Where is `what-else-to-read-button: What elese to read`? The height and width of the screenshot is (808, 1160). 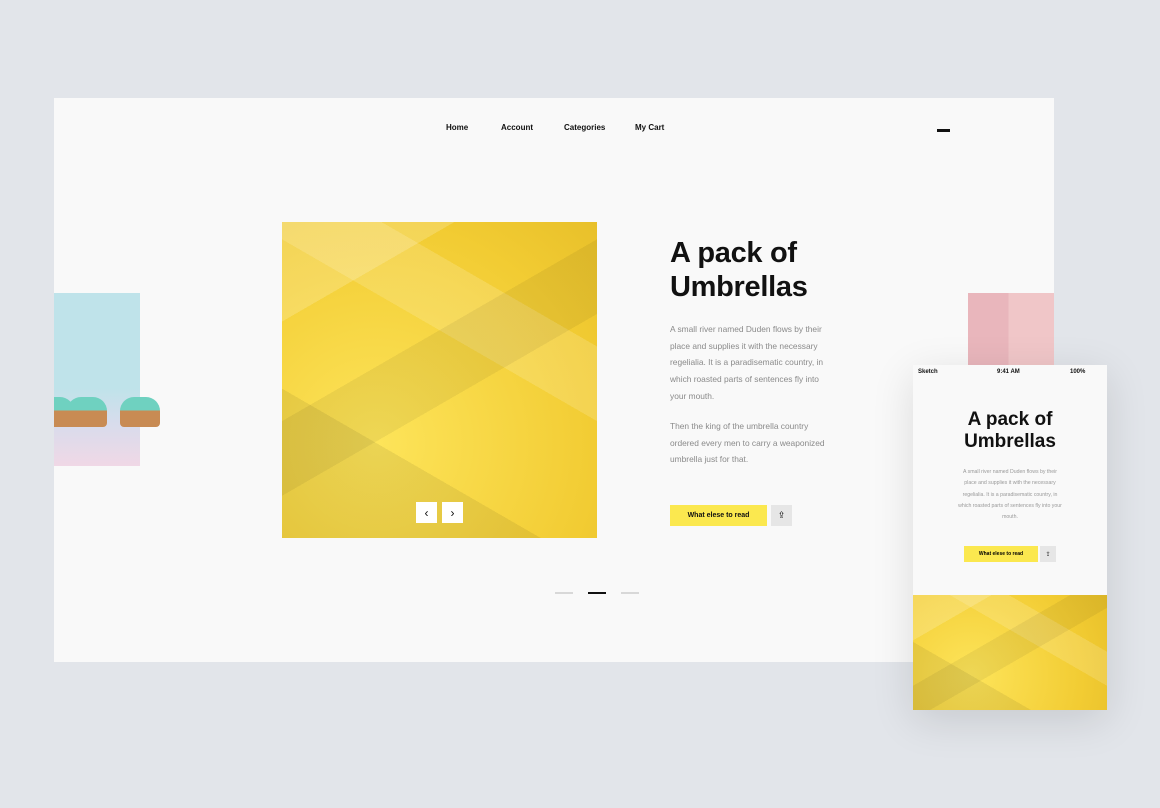 what-else-to-read-button: What elese to read is located at coordinates (718, 515).